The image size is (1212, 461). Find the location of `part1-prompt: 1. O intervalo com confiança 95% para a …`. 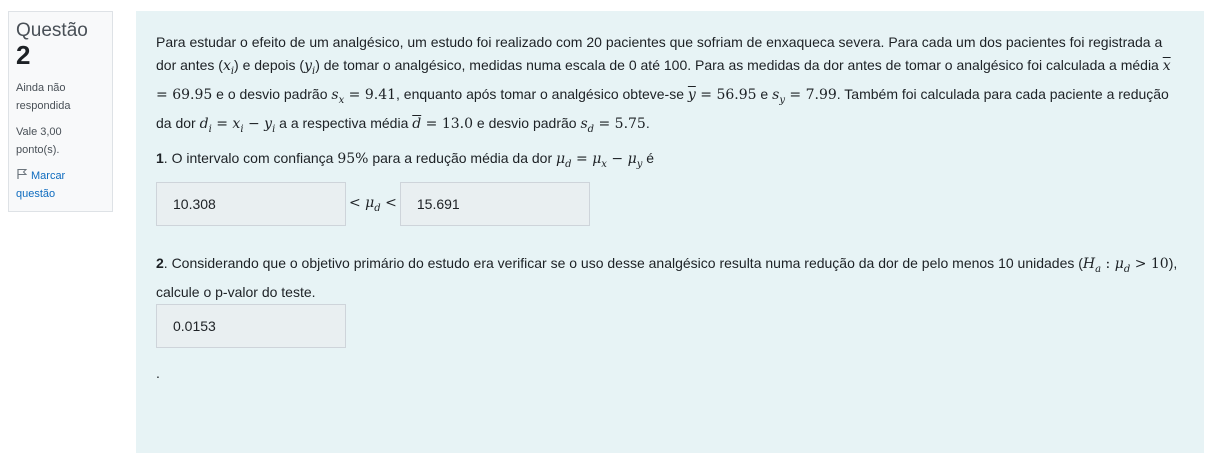

part1-prompt: 1. O intervalo com confiança 95% para a … is located at coordinates (405, 160).